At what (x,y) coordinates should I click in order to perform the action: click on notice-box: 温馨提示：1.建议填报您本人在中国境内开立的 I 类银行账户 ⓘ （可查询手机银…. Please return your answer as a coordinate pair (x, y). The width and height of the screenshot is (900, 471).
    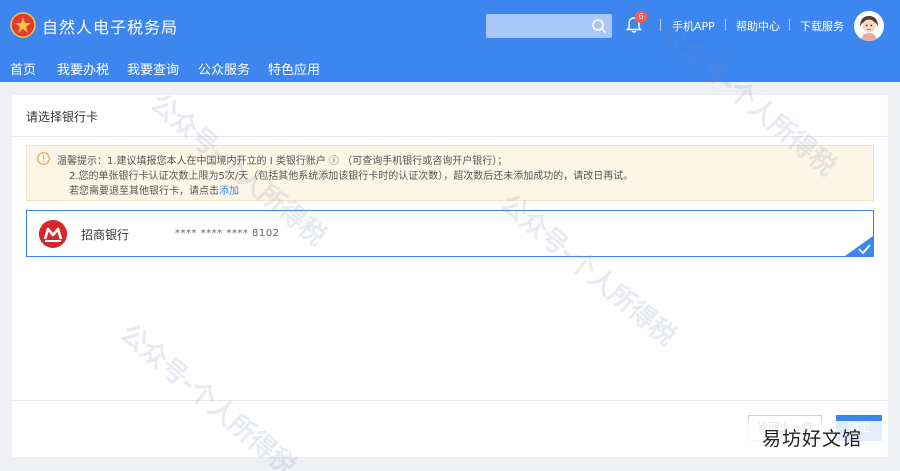
    Looking at the image, I should click on (450, 173).